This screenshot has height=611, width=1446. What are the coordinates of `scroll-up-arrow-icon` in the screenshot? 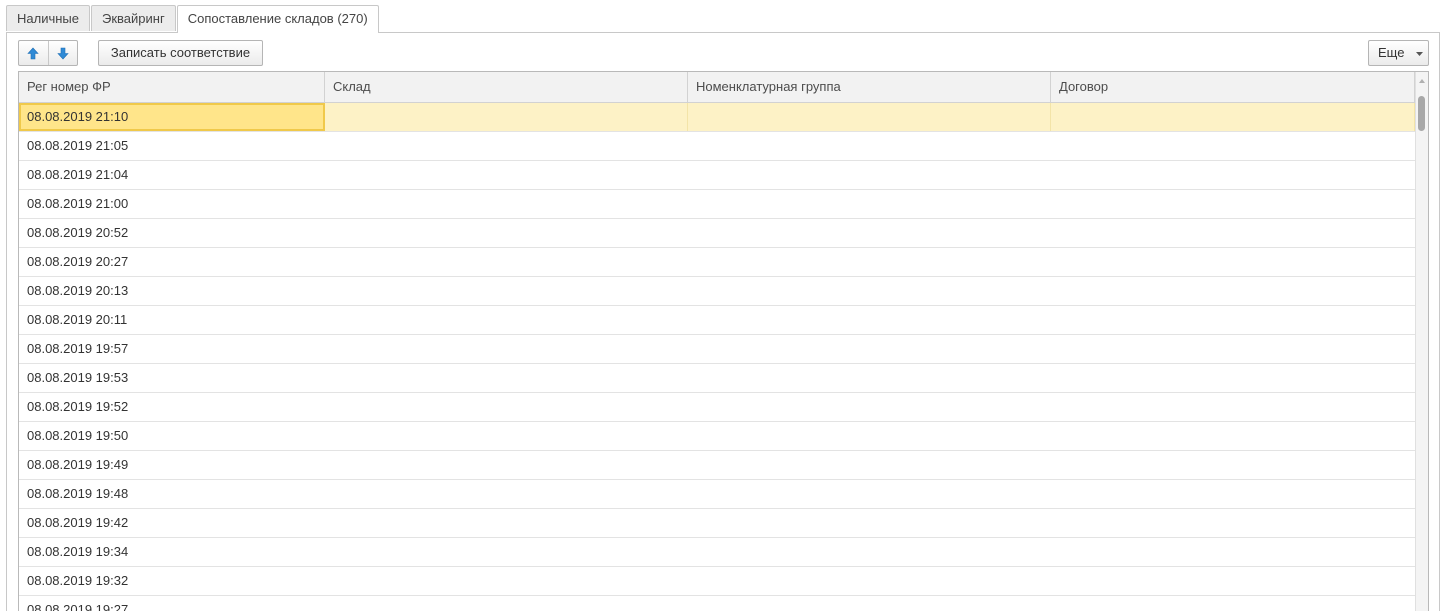 It's located at (1422, 81).